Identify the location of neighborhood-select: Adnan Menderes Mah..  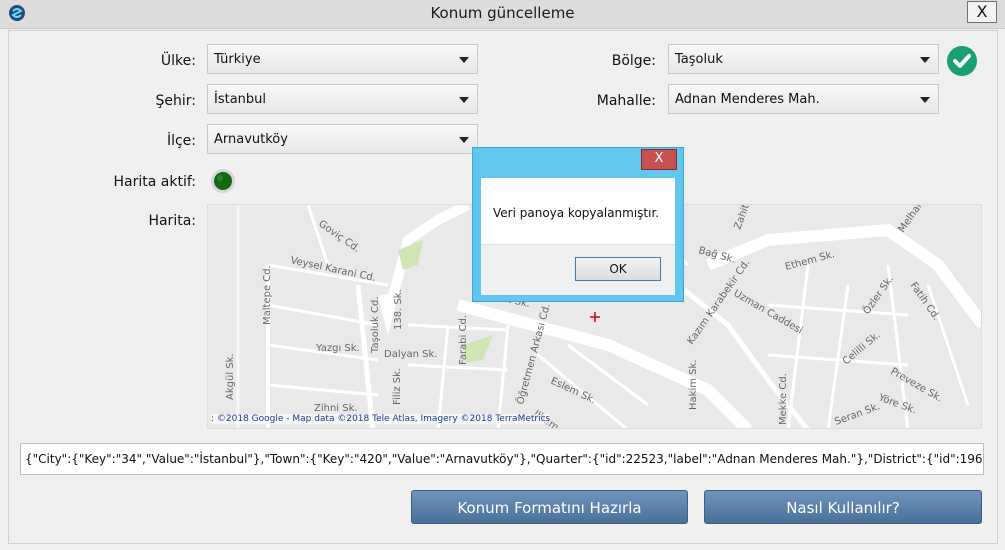
(803, 99).